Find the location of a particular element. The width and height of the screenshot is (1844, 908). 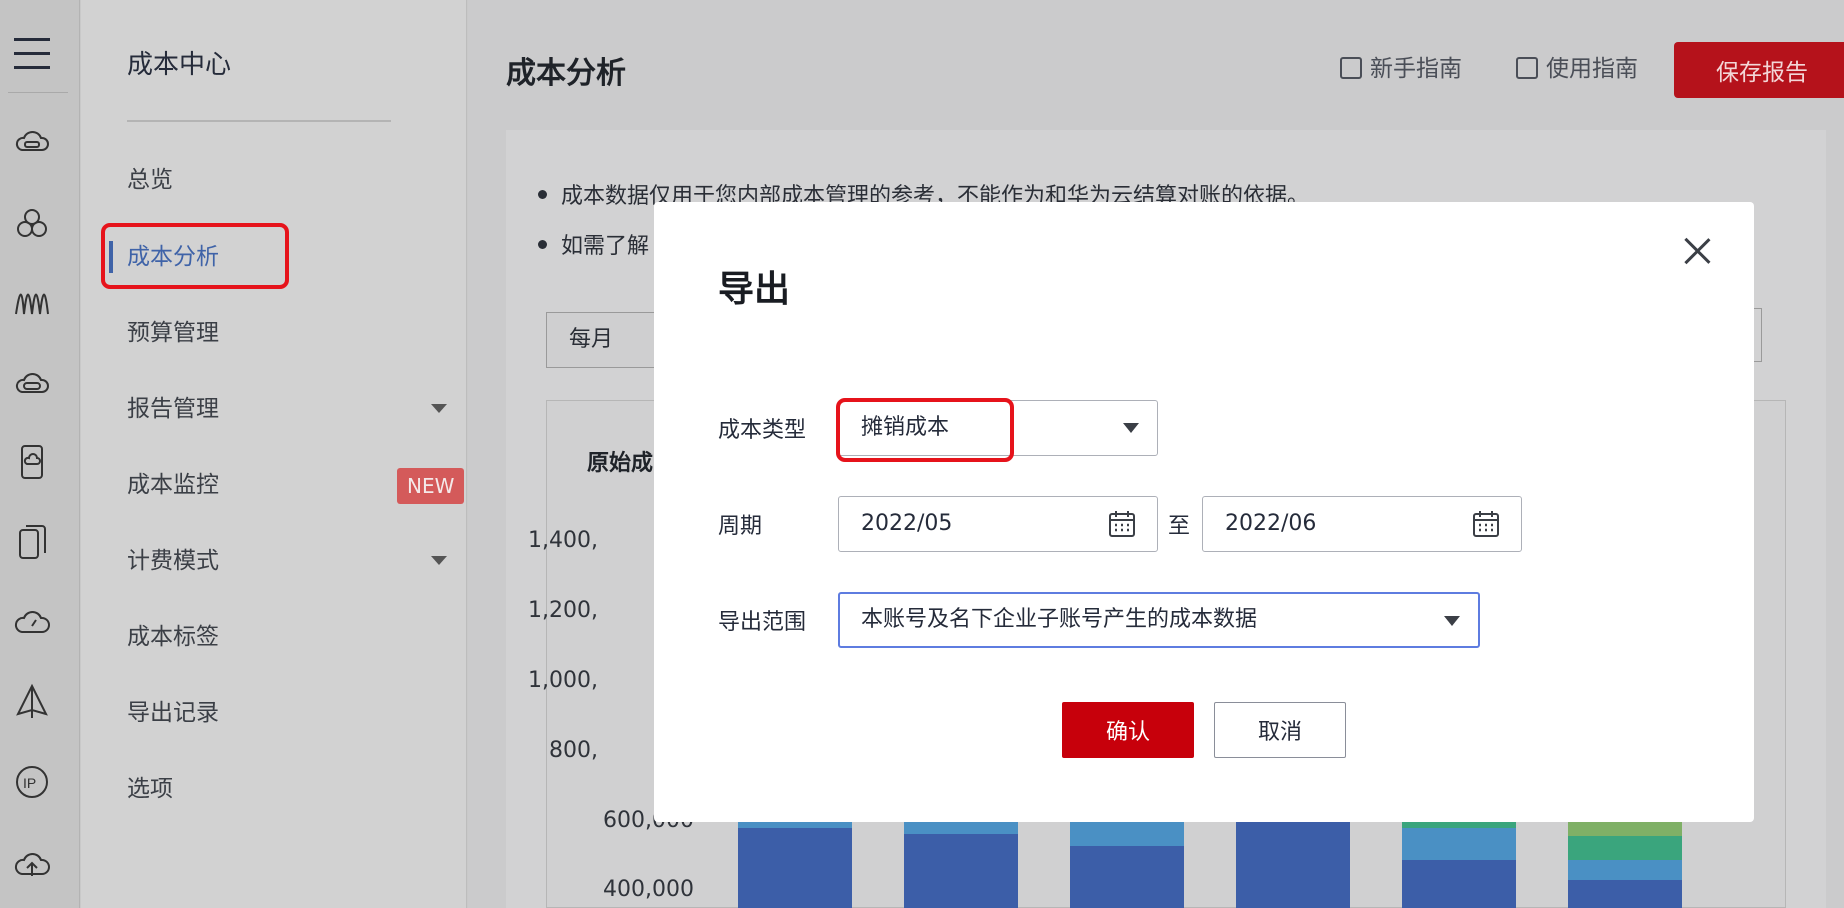

period-end-value: 2022/06 is located at coordinates (1271, 523).